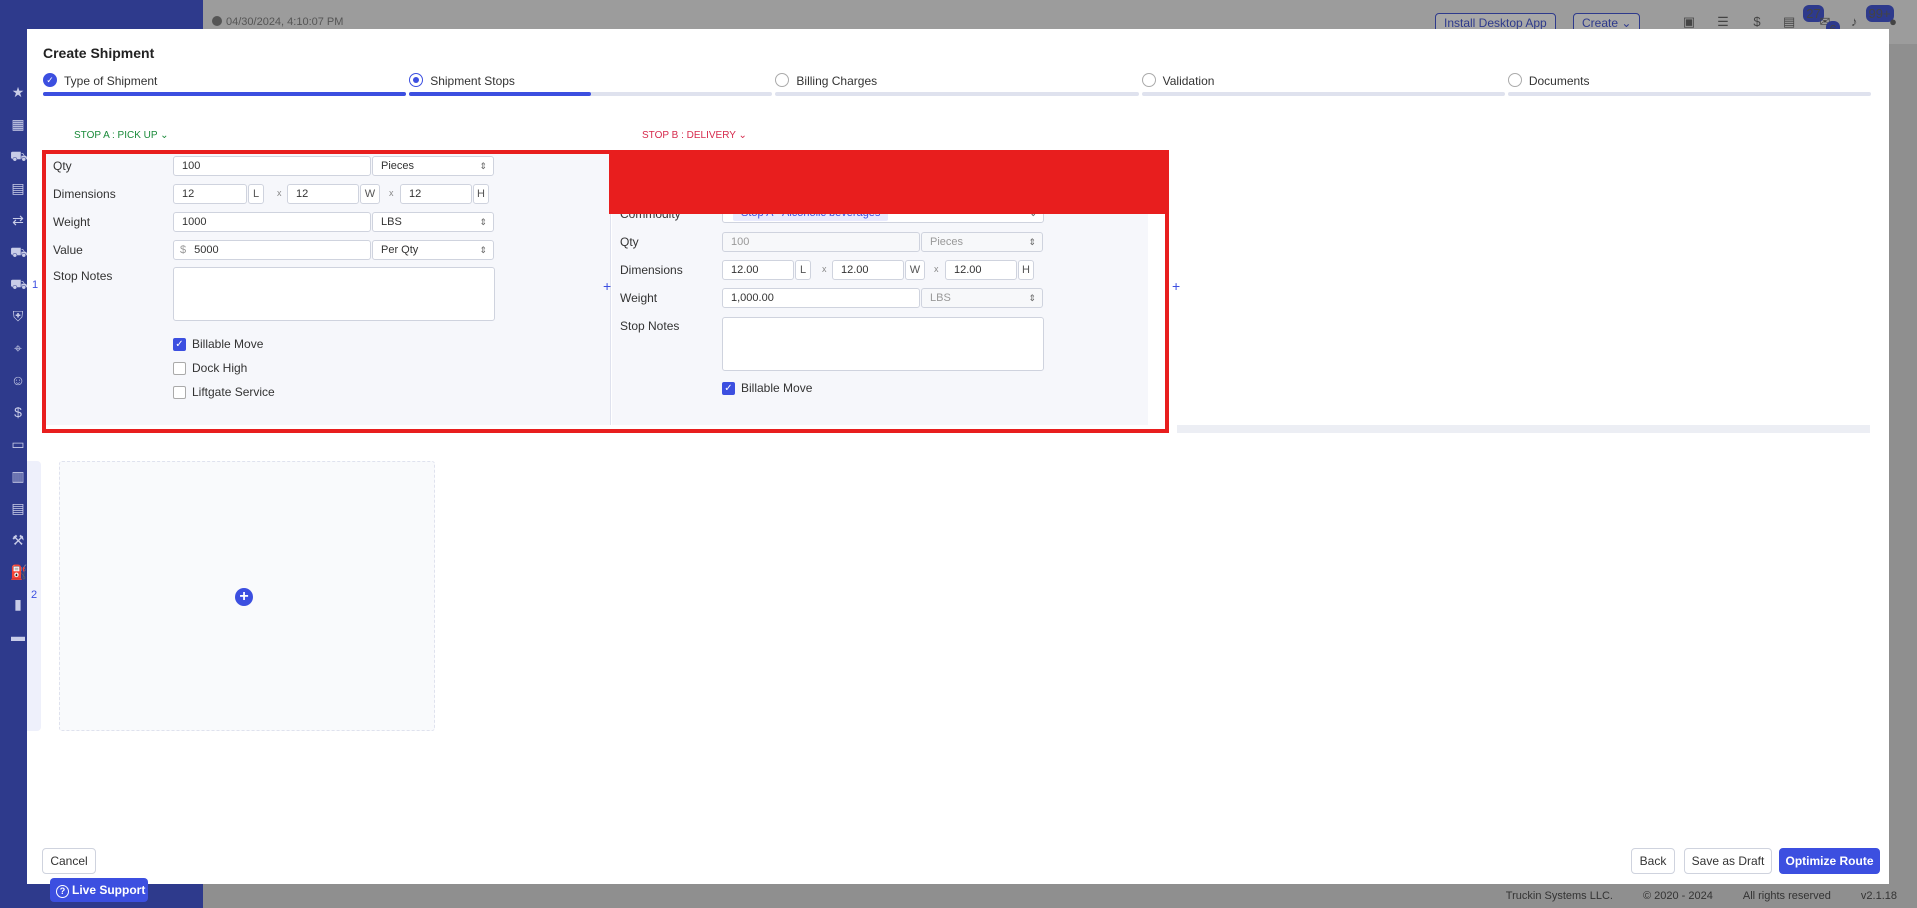 The image size is (1917, 908). I want to click on delivery-icon: ⛟, so click(19, 284).